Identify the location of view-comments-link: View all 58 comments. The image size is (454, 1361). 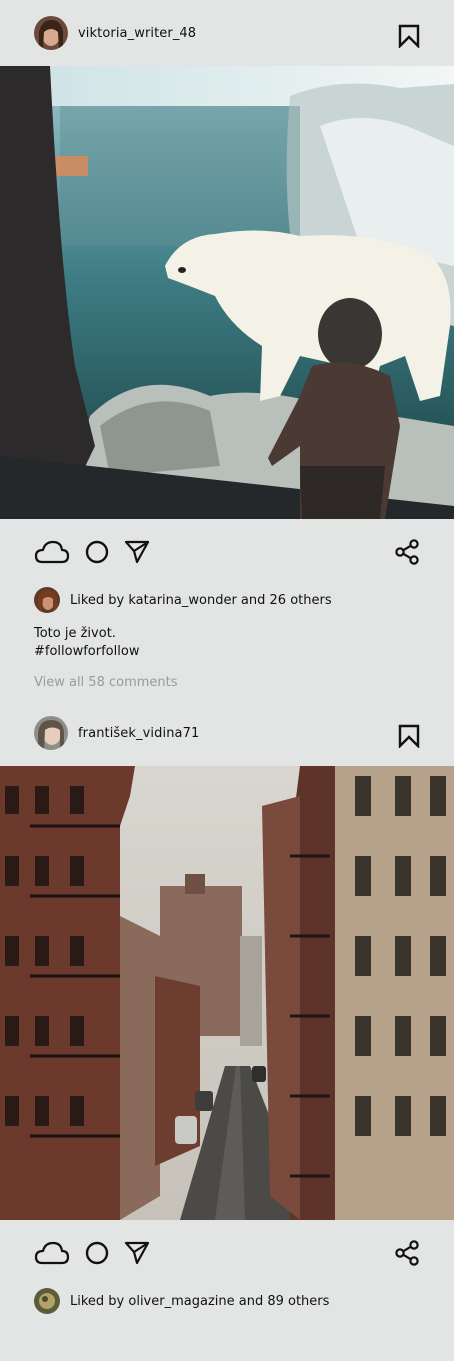
(227, 675).